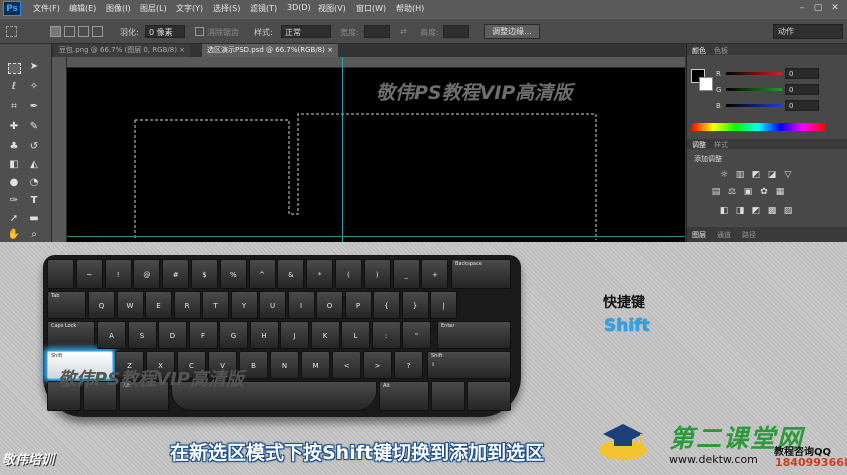  Describe the element at coordinates (802, 73) in the screenshot. I see `red-value-input: 0` at that location.